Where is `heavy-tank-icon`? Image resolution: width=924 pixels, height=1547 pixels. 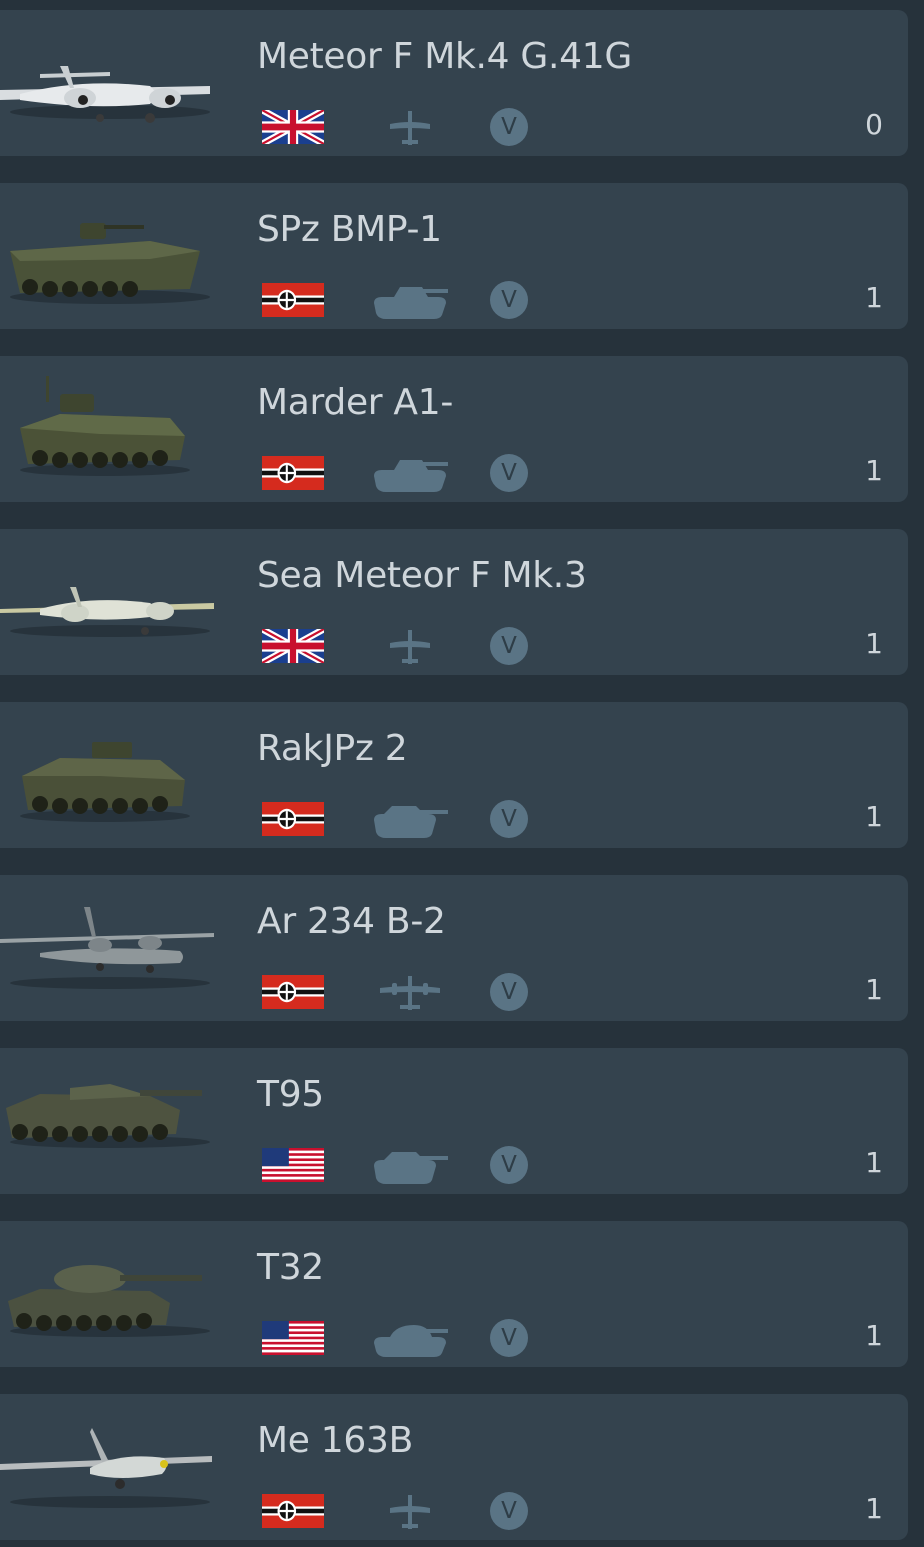 heavy-tank-icon is located at coordinates (410, 1339).